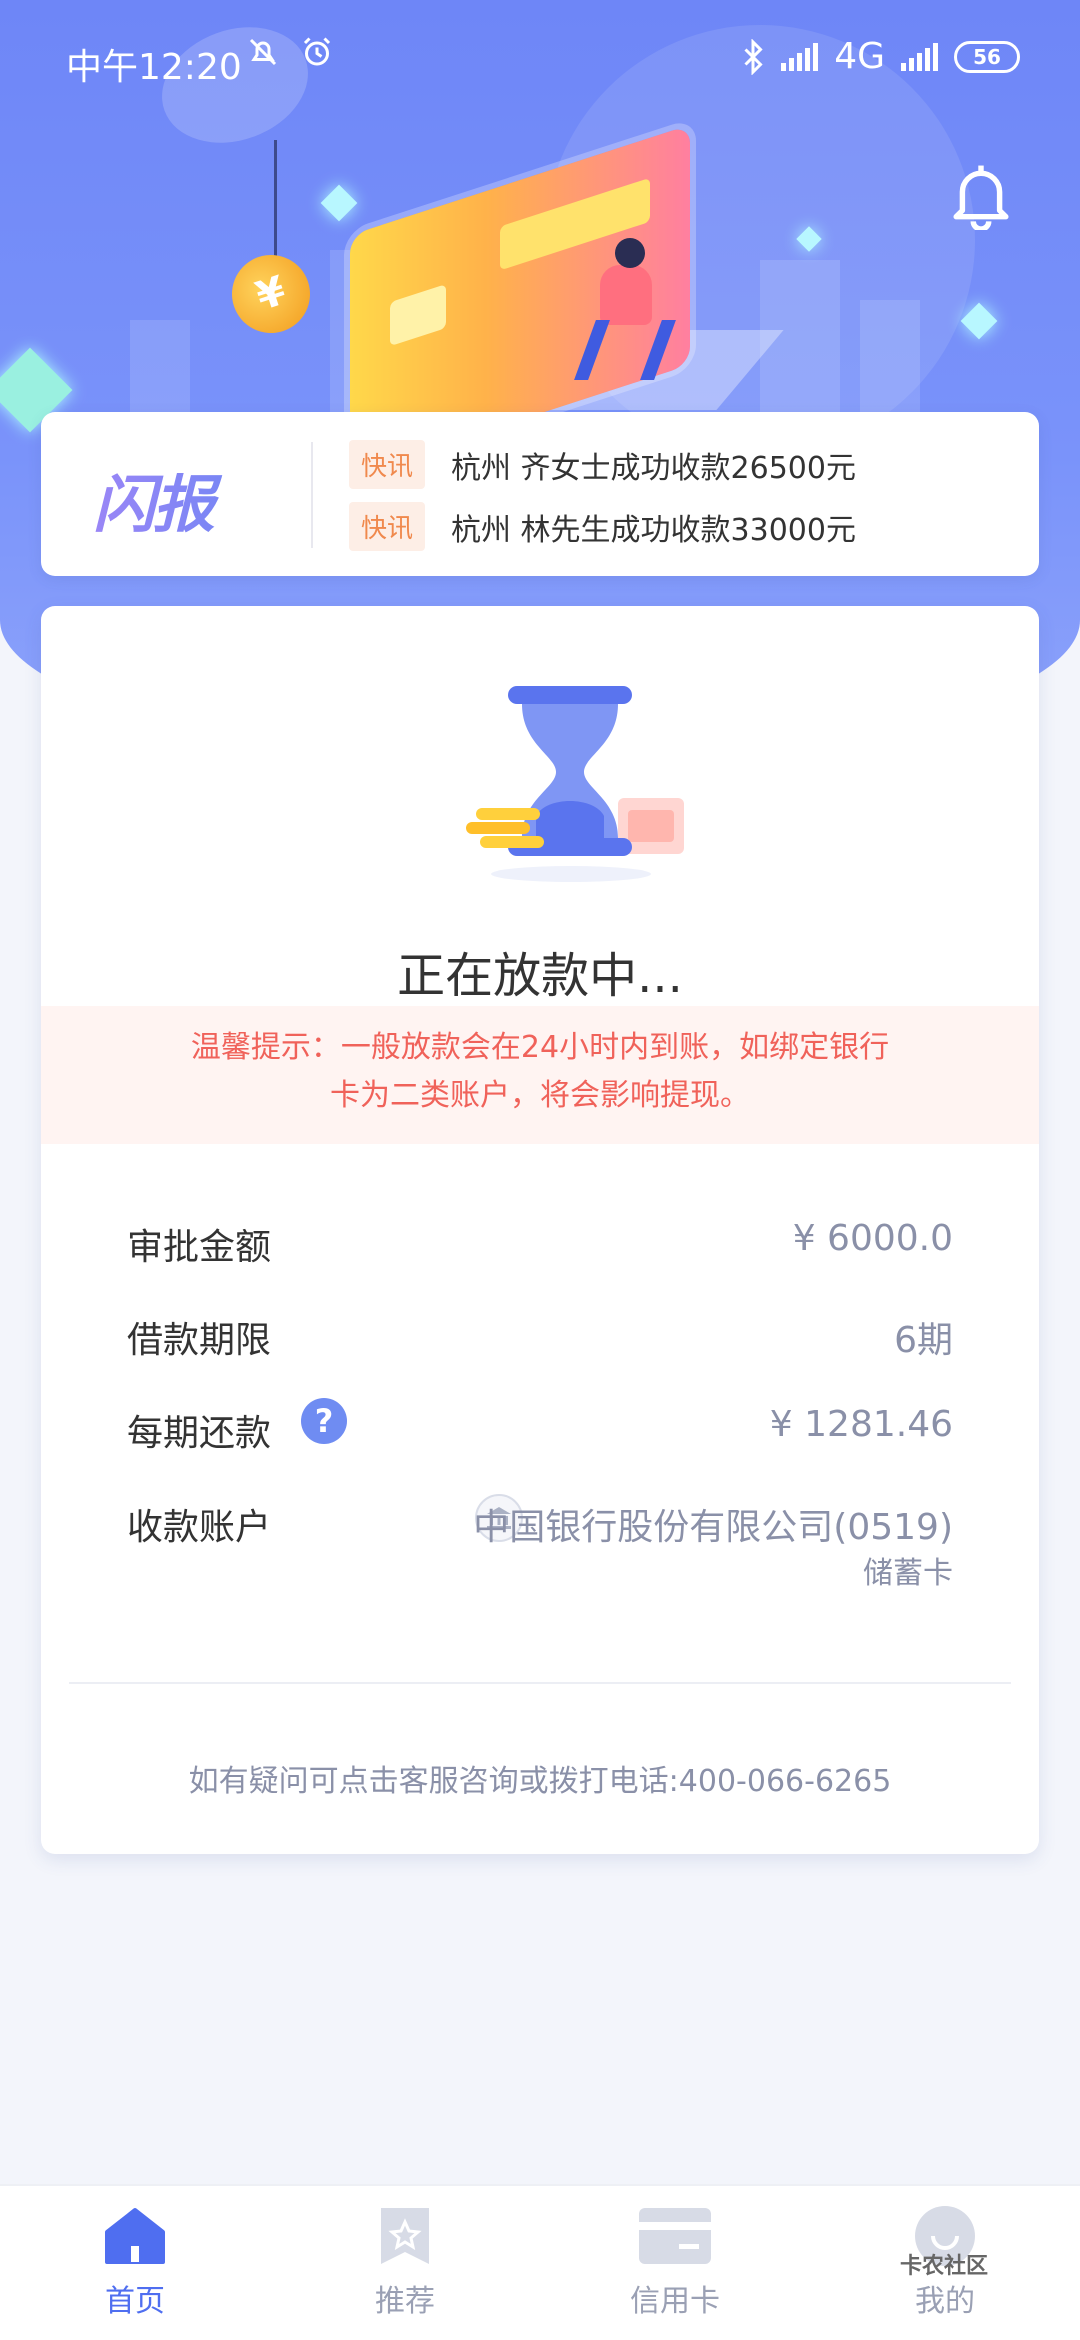  Describe the element at coordinates (199, 1247) in the screenshot. I see `row-label: 审批金额` at that location.